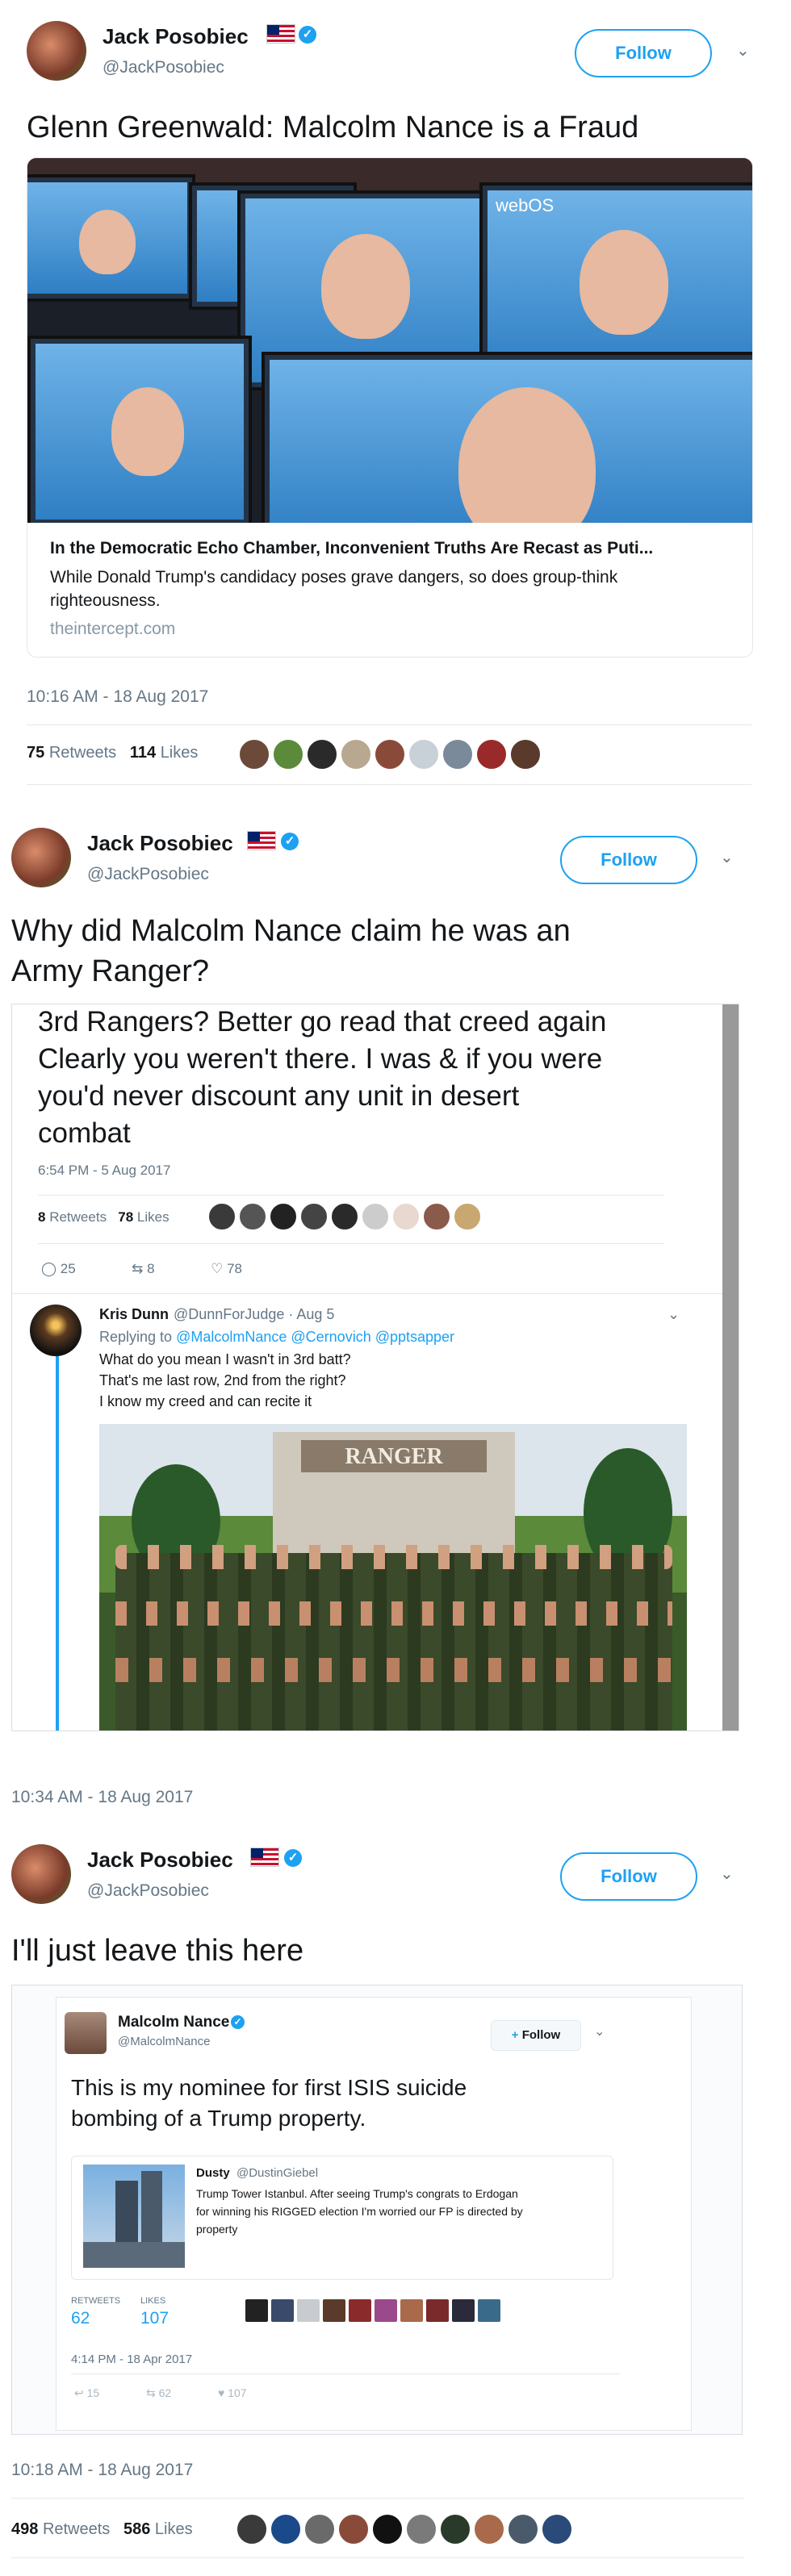  Describe the element at coordinates (104, 1217) in the screenshot. I see `embedded-stats: 8 Retweets 78 Likes` at that location.